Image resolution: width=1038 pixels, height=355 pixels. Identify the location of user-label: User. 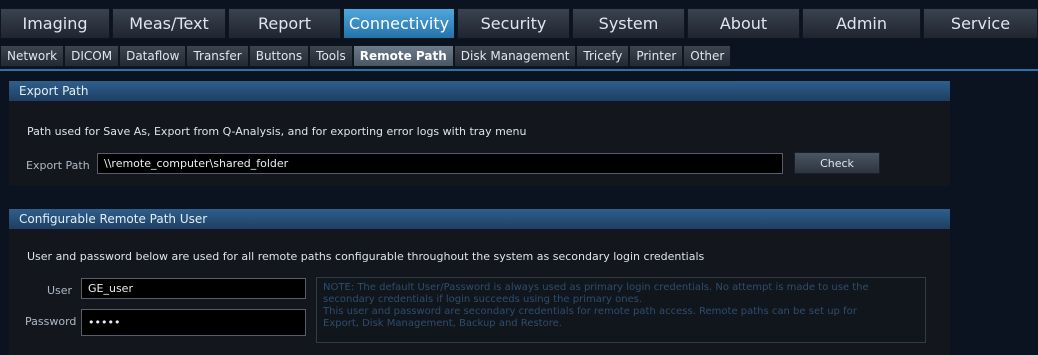
(60, 290).